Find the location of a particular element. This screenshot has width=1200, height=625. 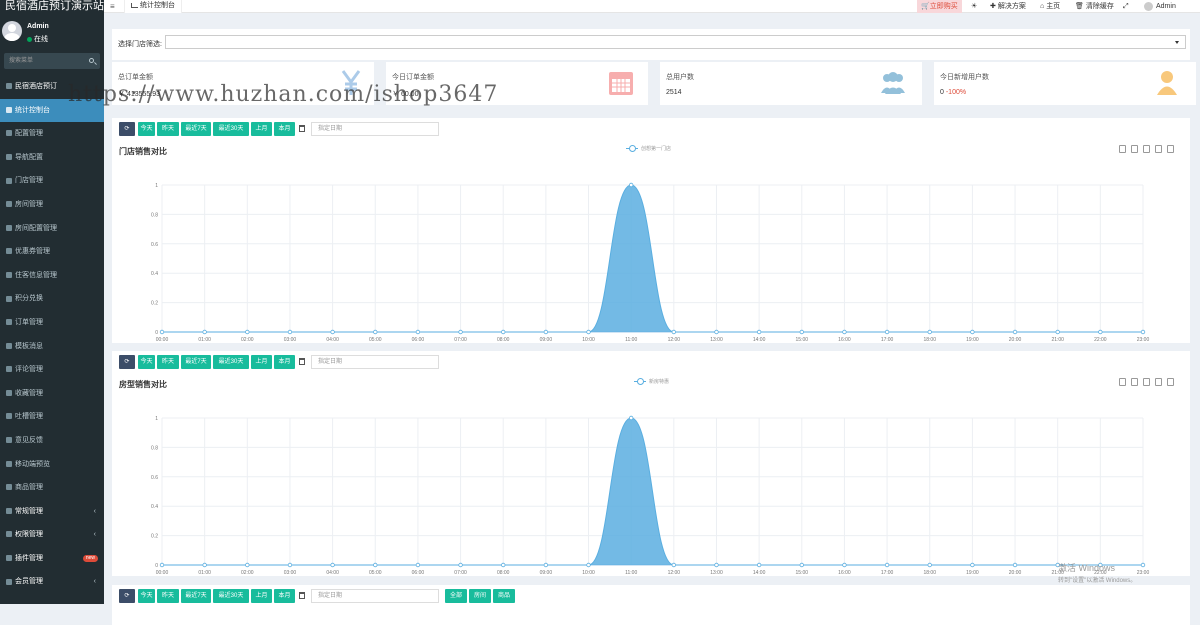

buy-now-button: 🛒立即购买 is located at coordinates (939, 6).